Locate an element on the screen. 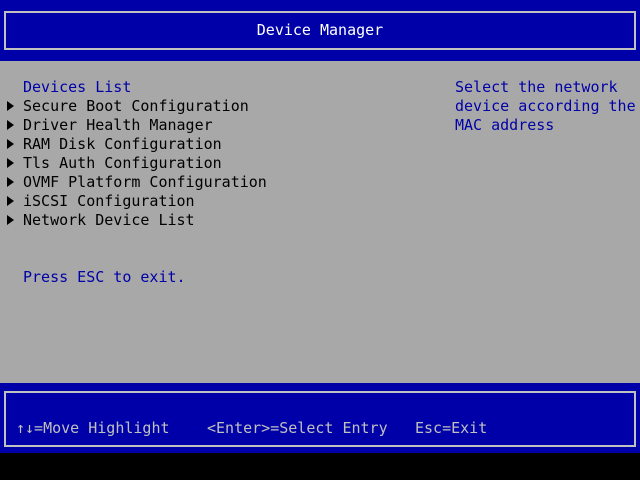  menu-item-label: Secure Boot Configuration is located at coordinates (136, 106).